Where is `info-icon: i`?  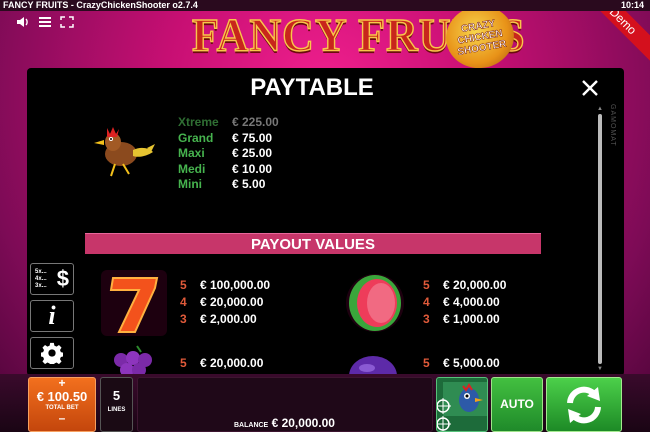 info-icon: i is located at coordinates (52, 315).